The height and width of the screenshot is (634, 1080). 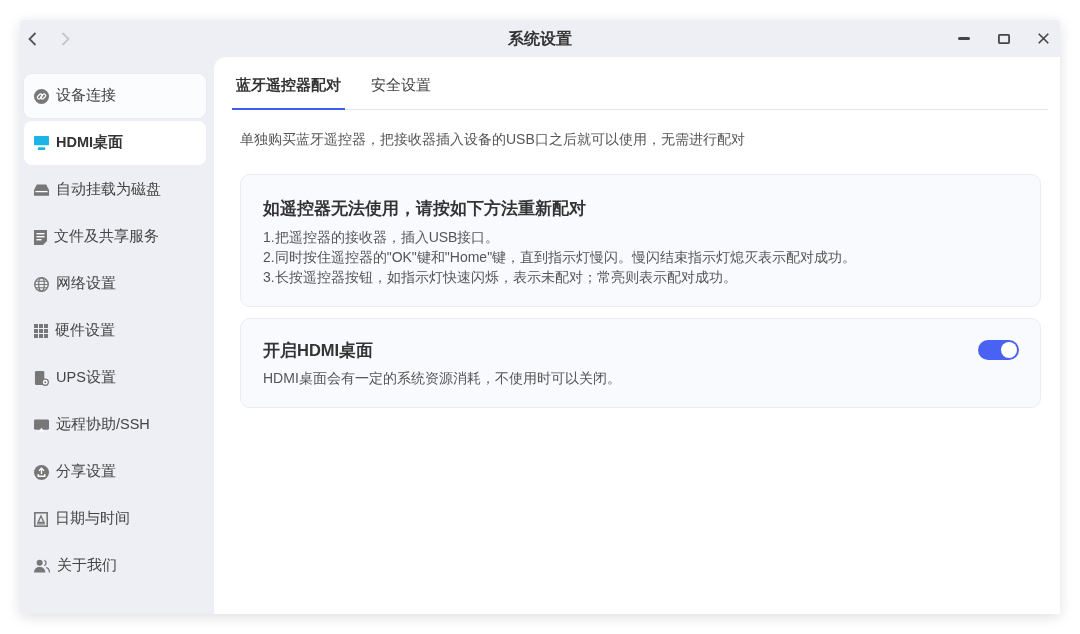 I want to click on card-title: 开启HDMI桌面, so click(x=319, y=350).